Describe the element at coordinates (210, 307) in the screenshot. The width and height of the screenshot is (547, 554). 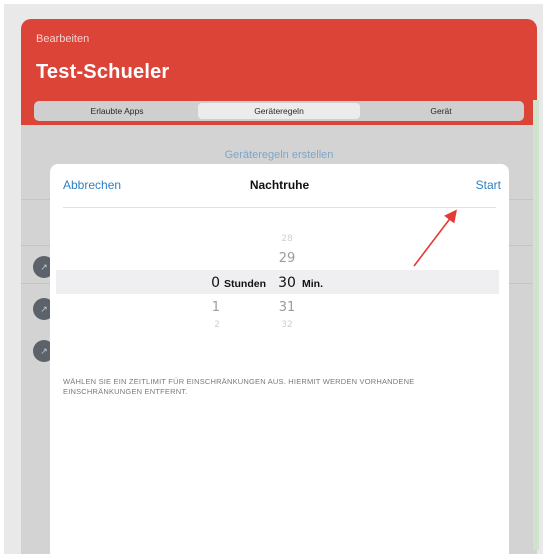
I see `hour-option: 1` at that location.